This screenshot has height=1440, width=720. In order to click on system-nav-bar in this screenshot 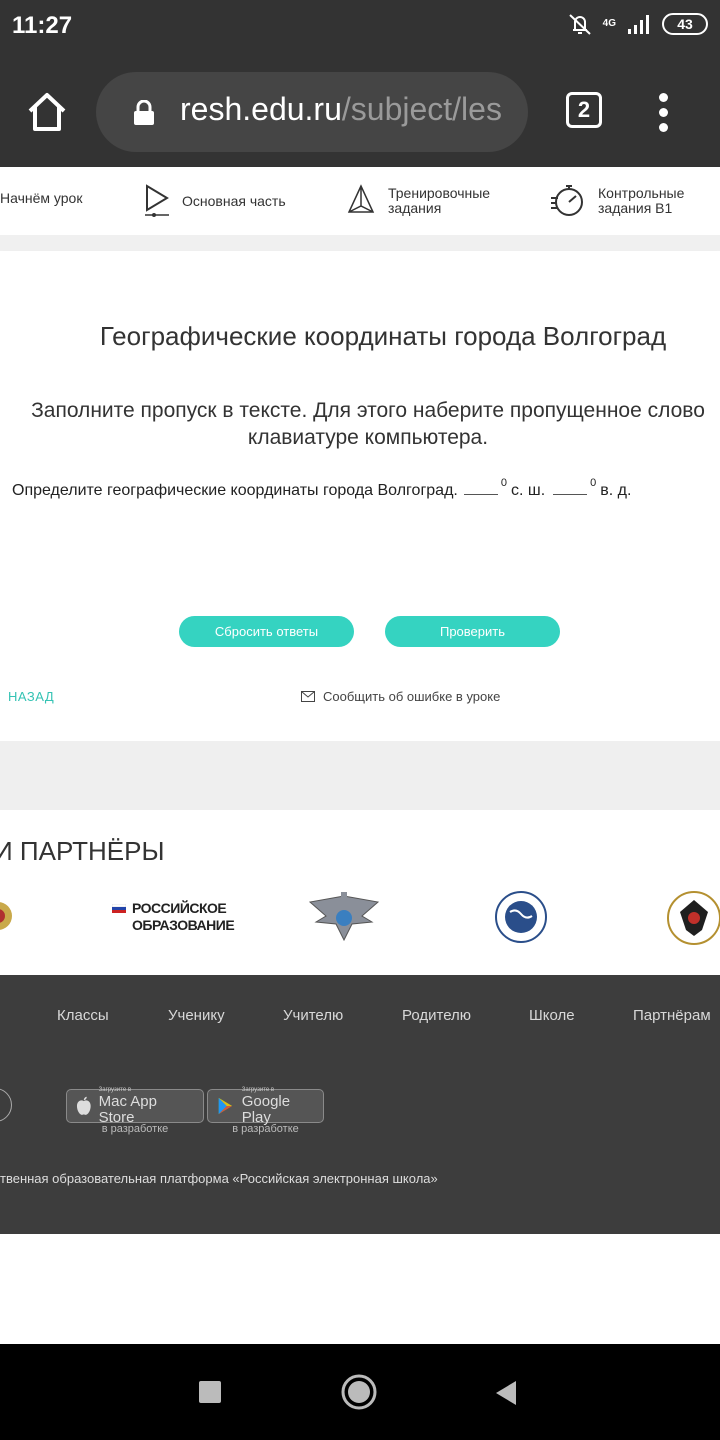, I will do `click(360, 1392)`.